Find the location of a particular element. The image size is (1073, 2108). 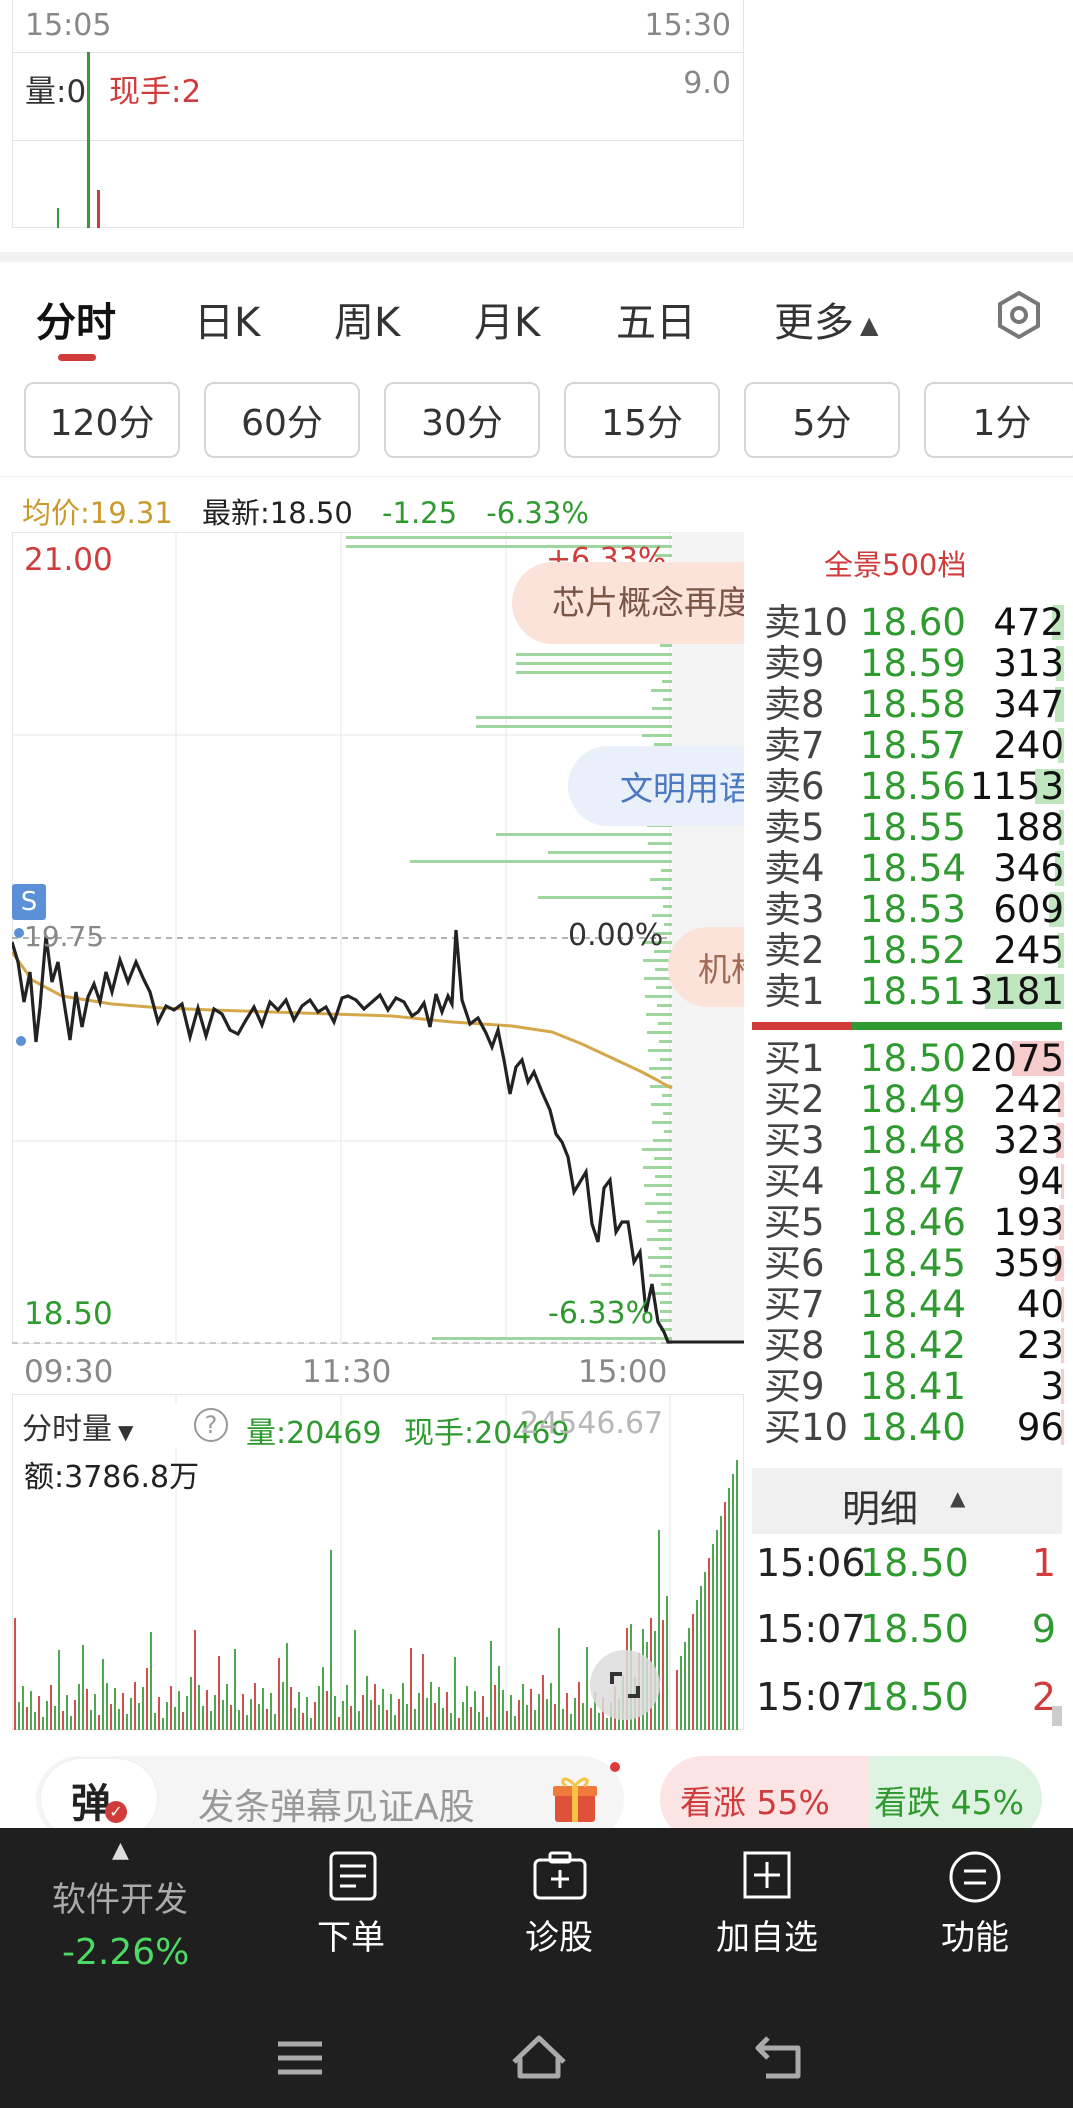

order-book-title: 全景500档 is located at coordinates (895, 563).